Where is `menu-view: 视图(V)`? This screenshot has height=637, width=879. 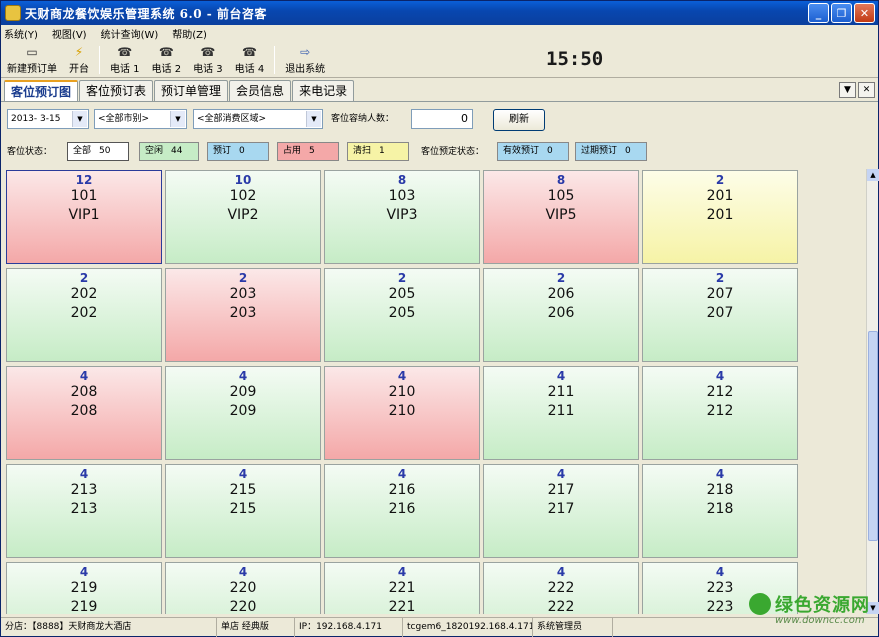
menu-view: 视图(V) is located at coordinates (69, 33).